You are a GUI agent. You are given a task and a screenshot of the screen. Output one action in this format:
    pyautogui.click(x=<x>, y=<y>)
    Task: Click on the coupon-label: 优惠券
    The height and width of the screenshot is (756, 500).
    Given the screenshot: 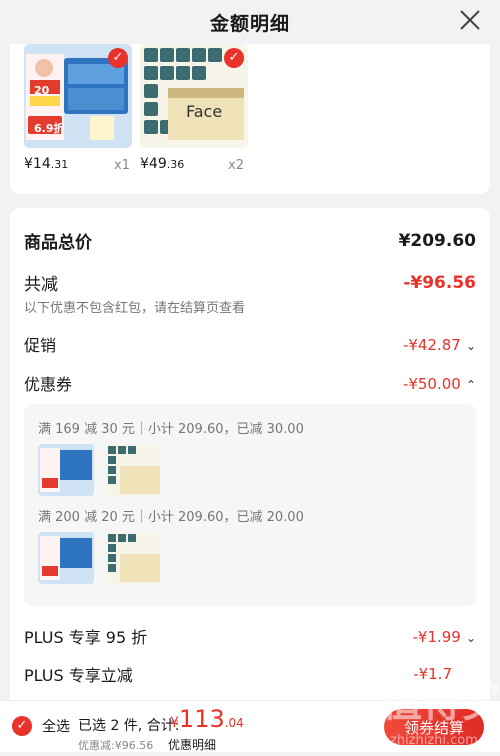 What is the action you would take?
    pyautogui.click(x=48, y=384)
    